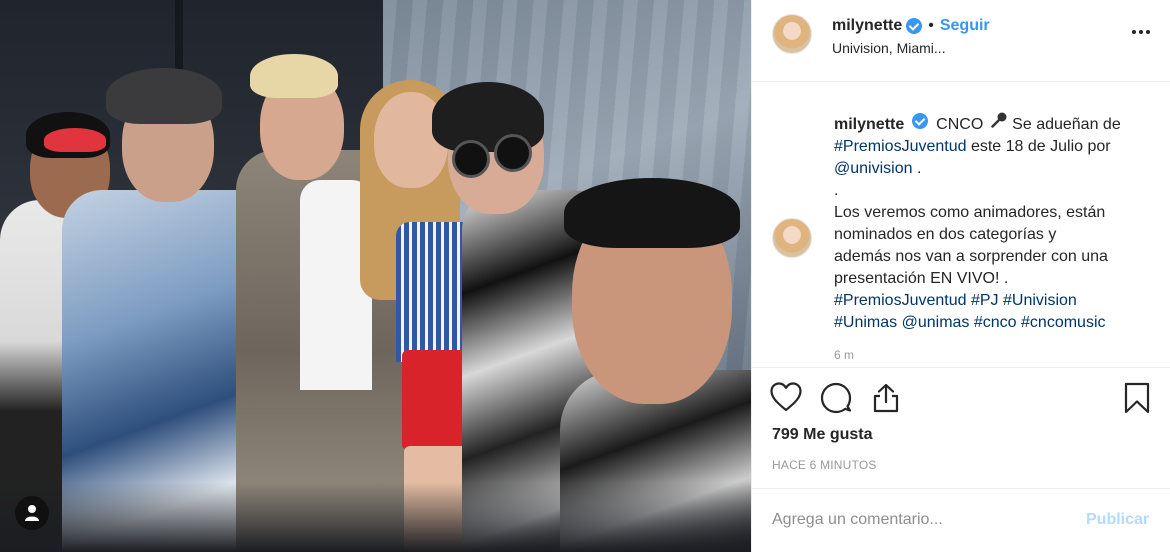  Describe the element at coordinates (873, 168) in the screenshot. I see `mention-link: @univision` at that location.